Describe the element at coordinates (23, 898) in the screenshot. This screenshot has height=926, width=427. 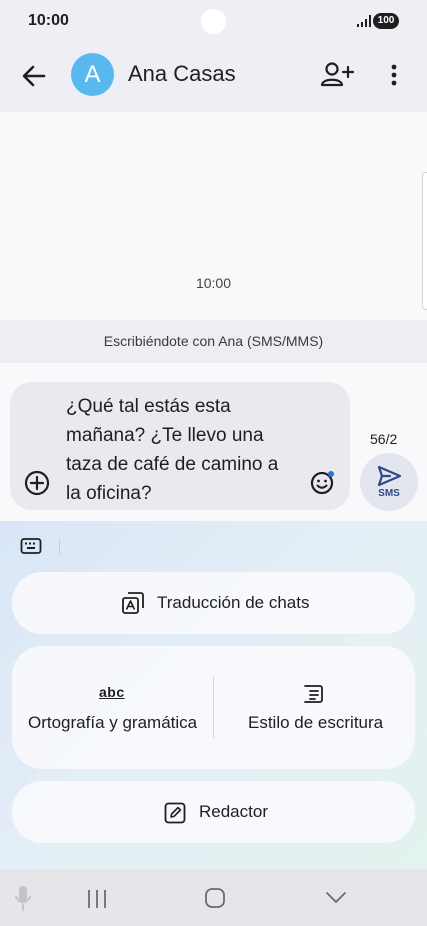
I see `microphone-icon` at that location.